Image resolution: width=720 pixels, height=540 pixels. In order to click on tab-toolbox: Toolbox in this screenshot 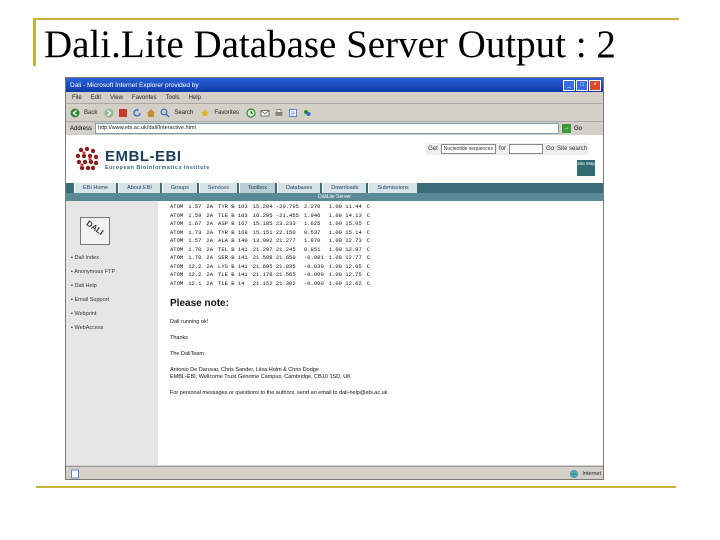, I will do `click(257, 188)`.